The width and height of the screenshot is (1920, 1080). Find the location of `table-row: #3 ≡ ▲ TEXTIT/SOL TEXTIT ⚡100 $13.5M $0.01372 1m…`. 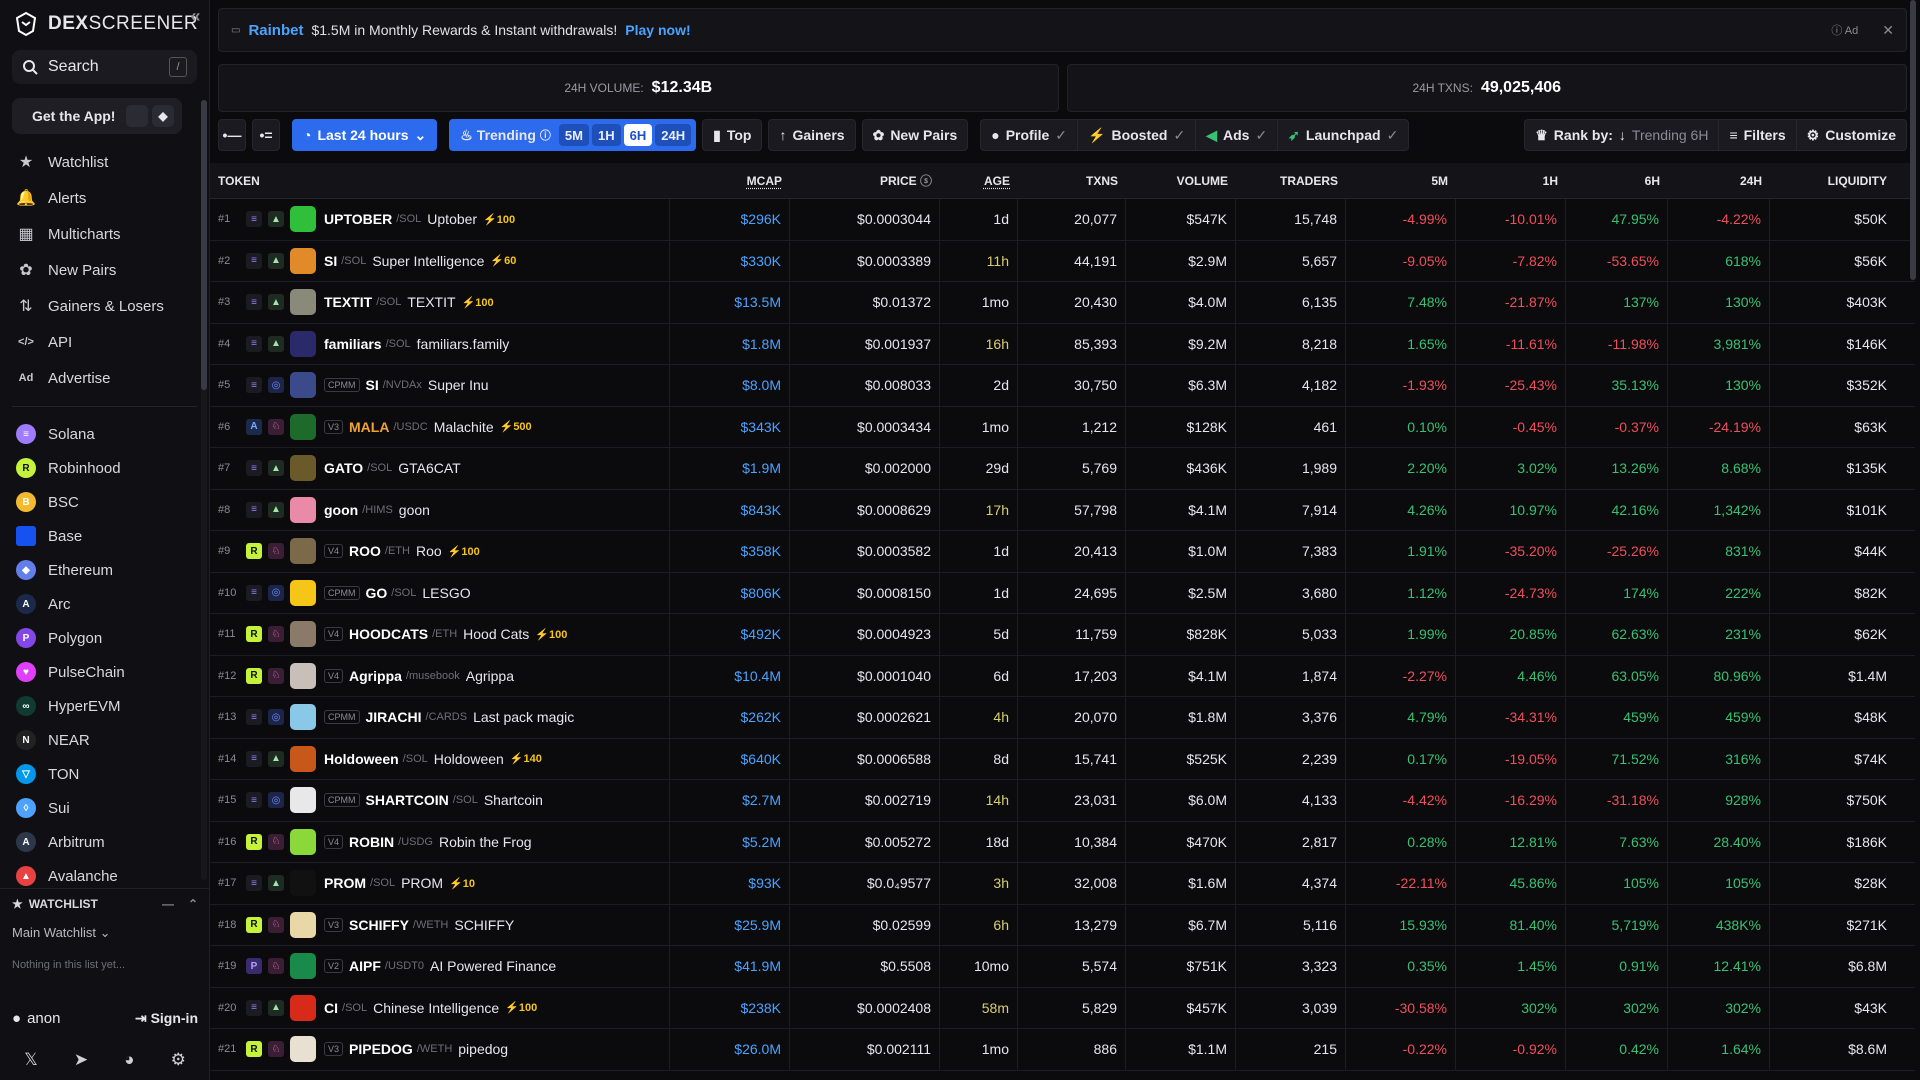

table-row: #3 ≡ ▲ TEXTIT/SOL TEXTIT ⚡100 $13.5M $0.01372 1m… is located at coordinates (1062, 303).